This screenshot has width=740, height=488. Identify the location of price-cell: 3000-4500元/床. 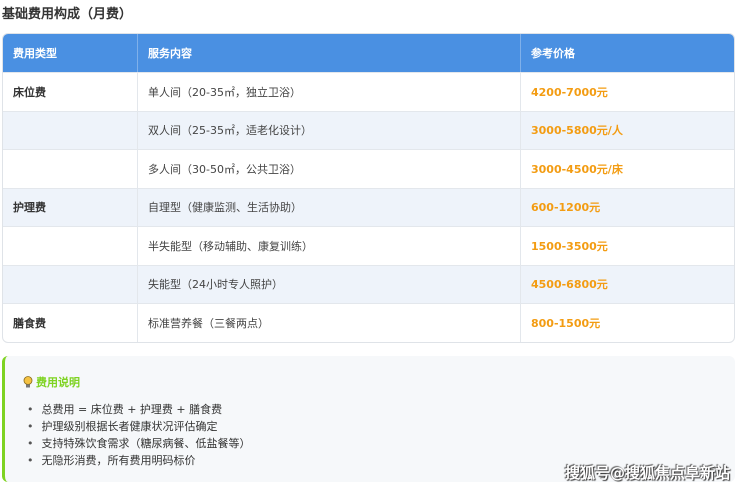
(577, 169).